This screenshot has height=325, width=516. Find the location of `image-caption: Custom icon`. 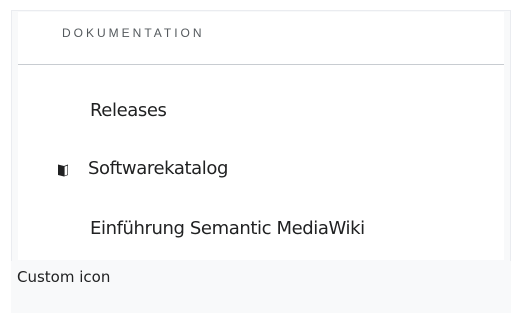

image-caption: Custom icon is located at coordinates (64, 277).